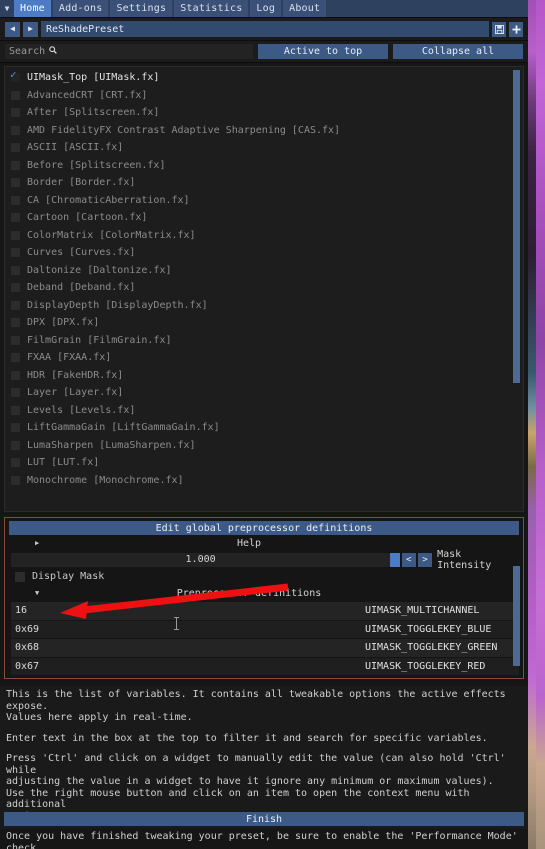  What do you see at coordinates (264, 306) in the screenshot?
I see `effect-list-item: DisplayDepth [DisplayDepth.fx]` at bounding box center [264, 306].